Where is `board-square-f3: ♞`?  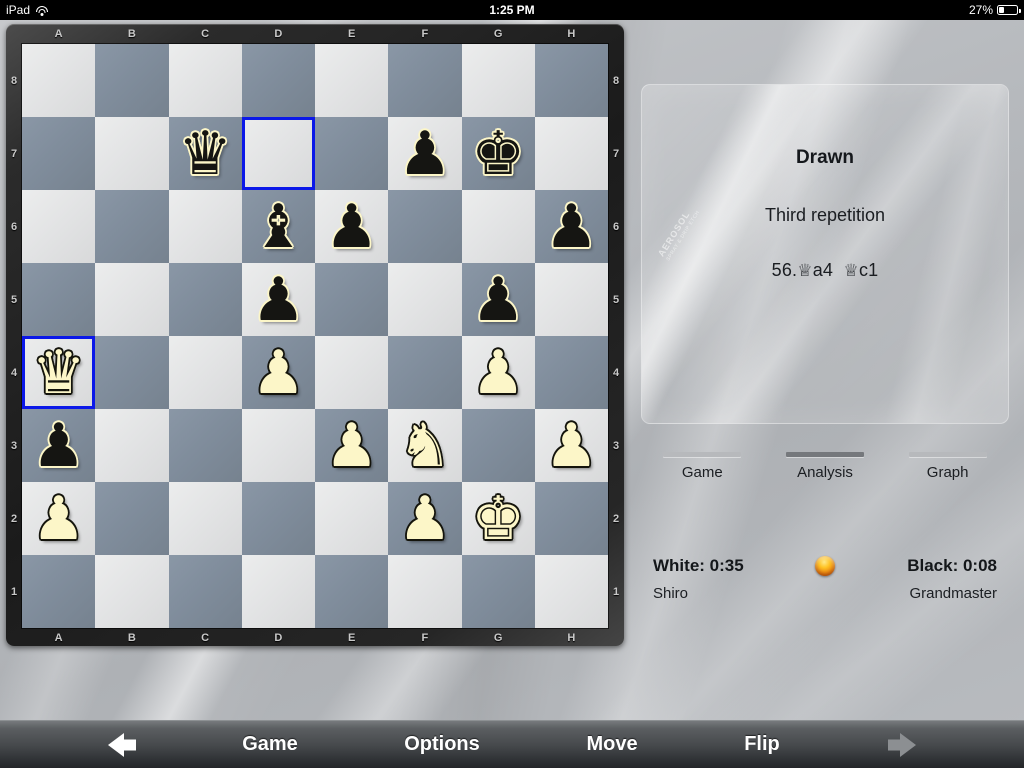 board-square-f3: ♞ is located at coordinates (425, 445).